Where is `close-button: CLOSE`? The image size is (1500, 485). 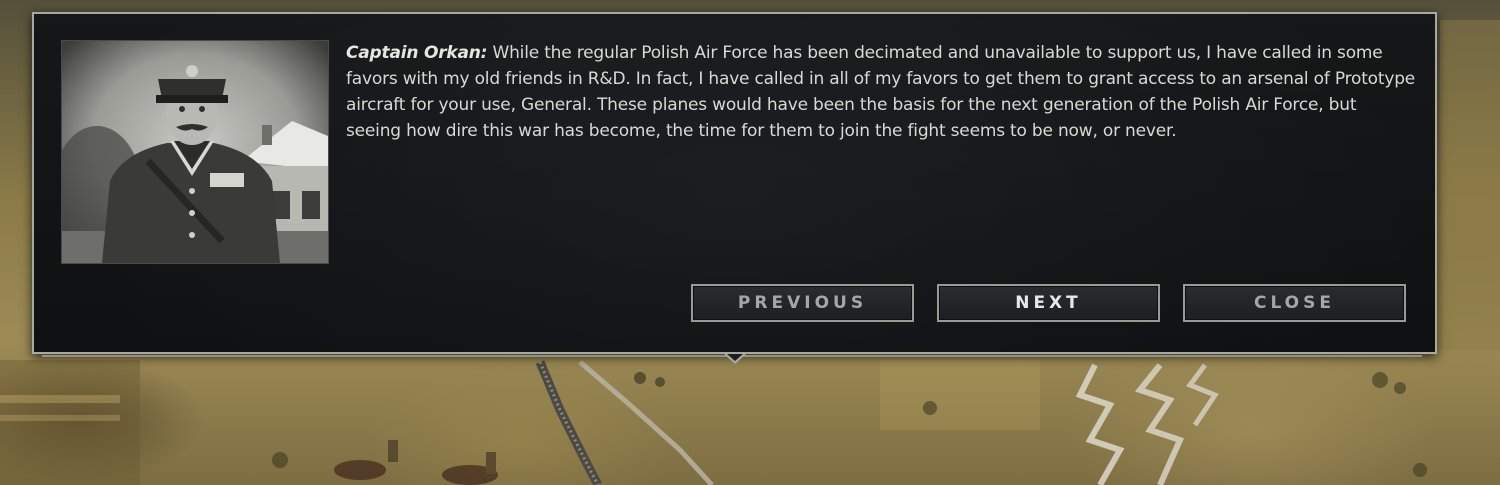
close-button: CLOSE is located at coordinates (1294, 303).